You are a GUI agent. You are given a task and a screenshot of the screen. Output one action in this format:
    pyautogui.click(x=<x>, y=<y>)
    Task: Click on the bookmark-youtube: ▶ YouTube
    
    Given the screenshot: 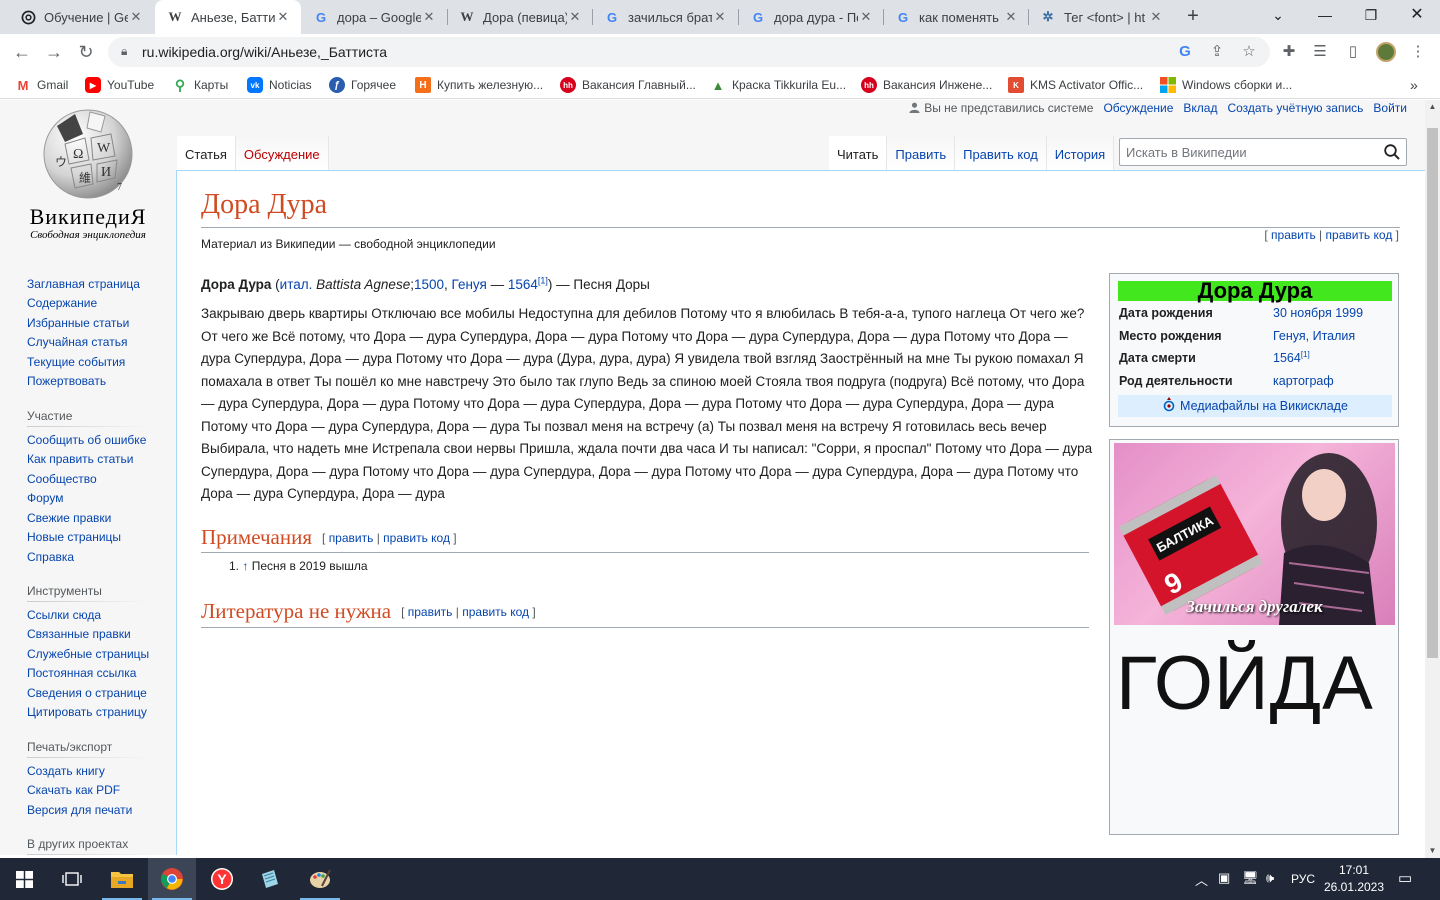 What is the action you would take?
    pyautogui.click(x=119, y=85)
    